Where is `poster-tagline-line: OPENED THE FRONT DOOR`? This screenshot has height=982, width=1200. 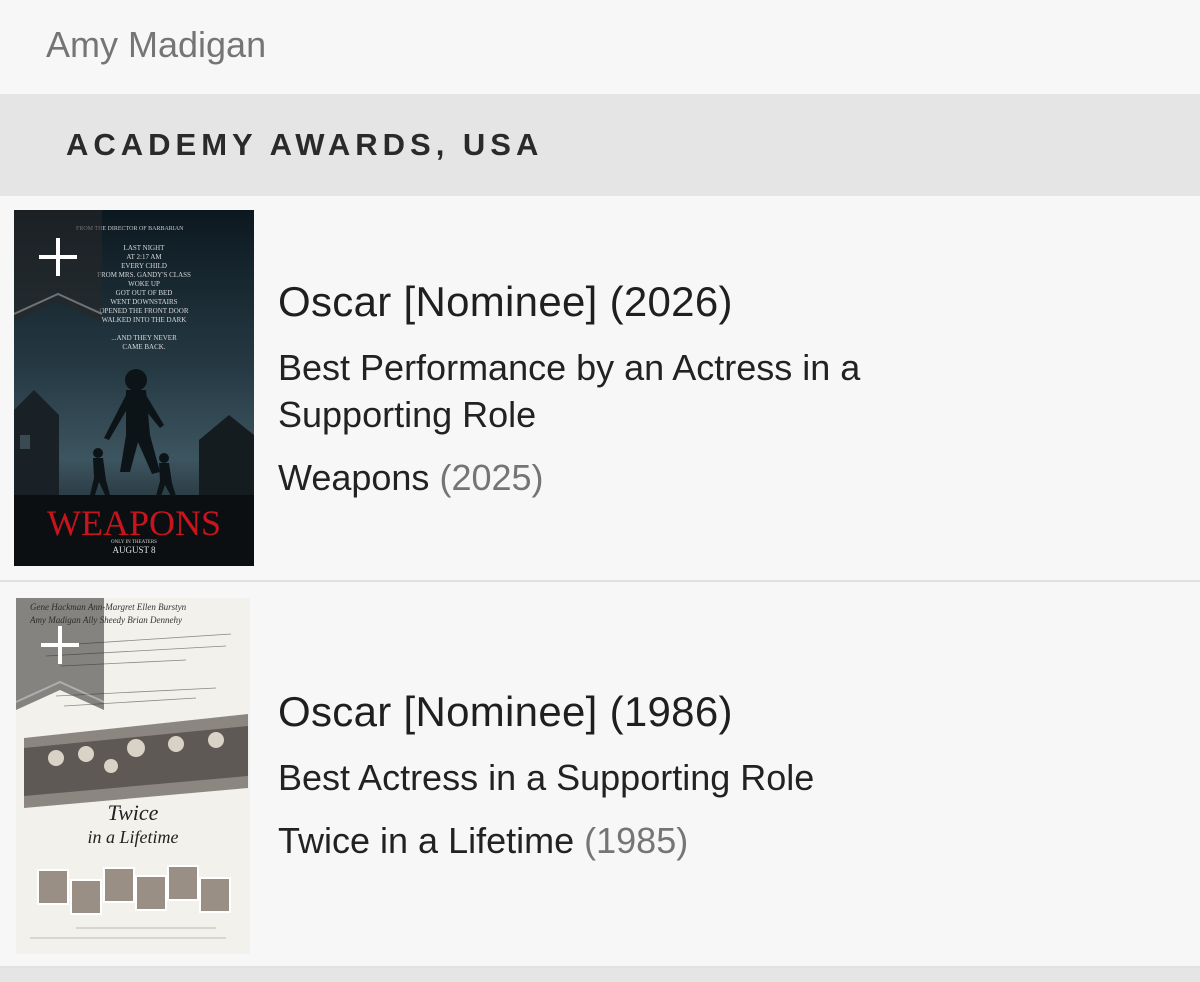 poster-tagline-line: OPENED THE FRONT DOOR is located at coordinates (144, 311).